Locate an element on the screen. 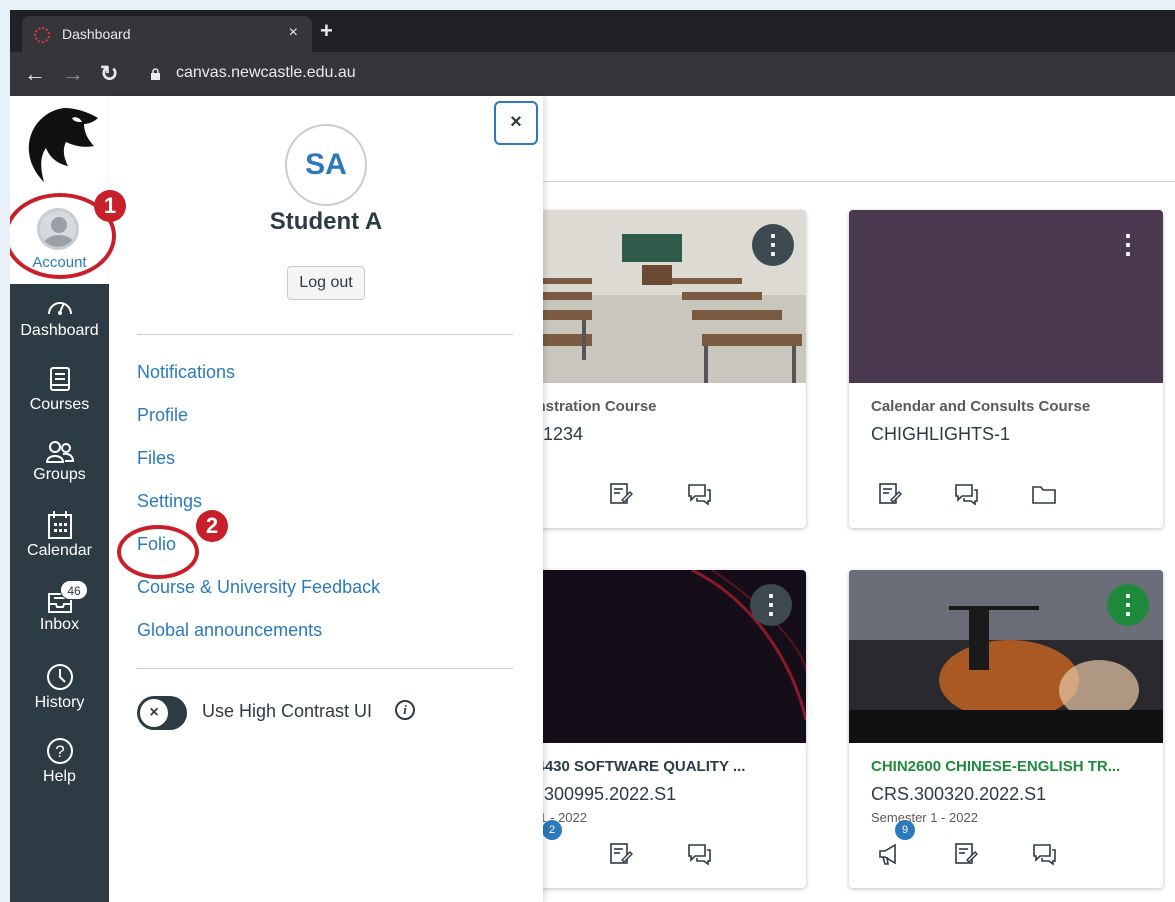 The width and height of the screenshot is (1175, 902). nav-item-calendar: Calendar is located at coordinates (59, 535).